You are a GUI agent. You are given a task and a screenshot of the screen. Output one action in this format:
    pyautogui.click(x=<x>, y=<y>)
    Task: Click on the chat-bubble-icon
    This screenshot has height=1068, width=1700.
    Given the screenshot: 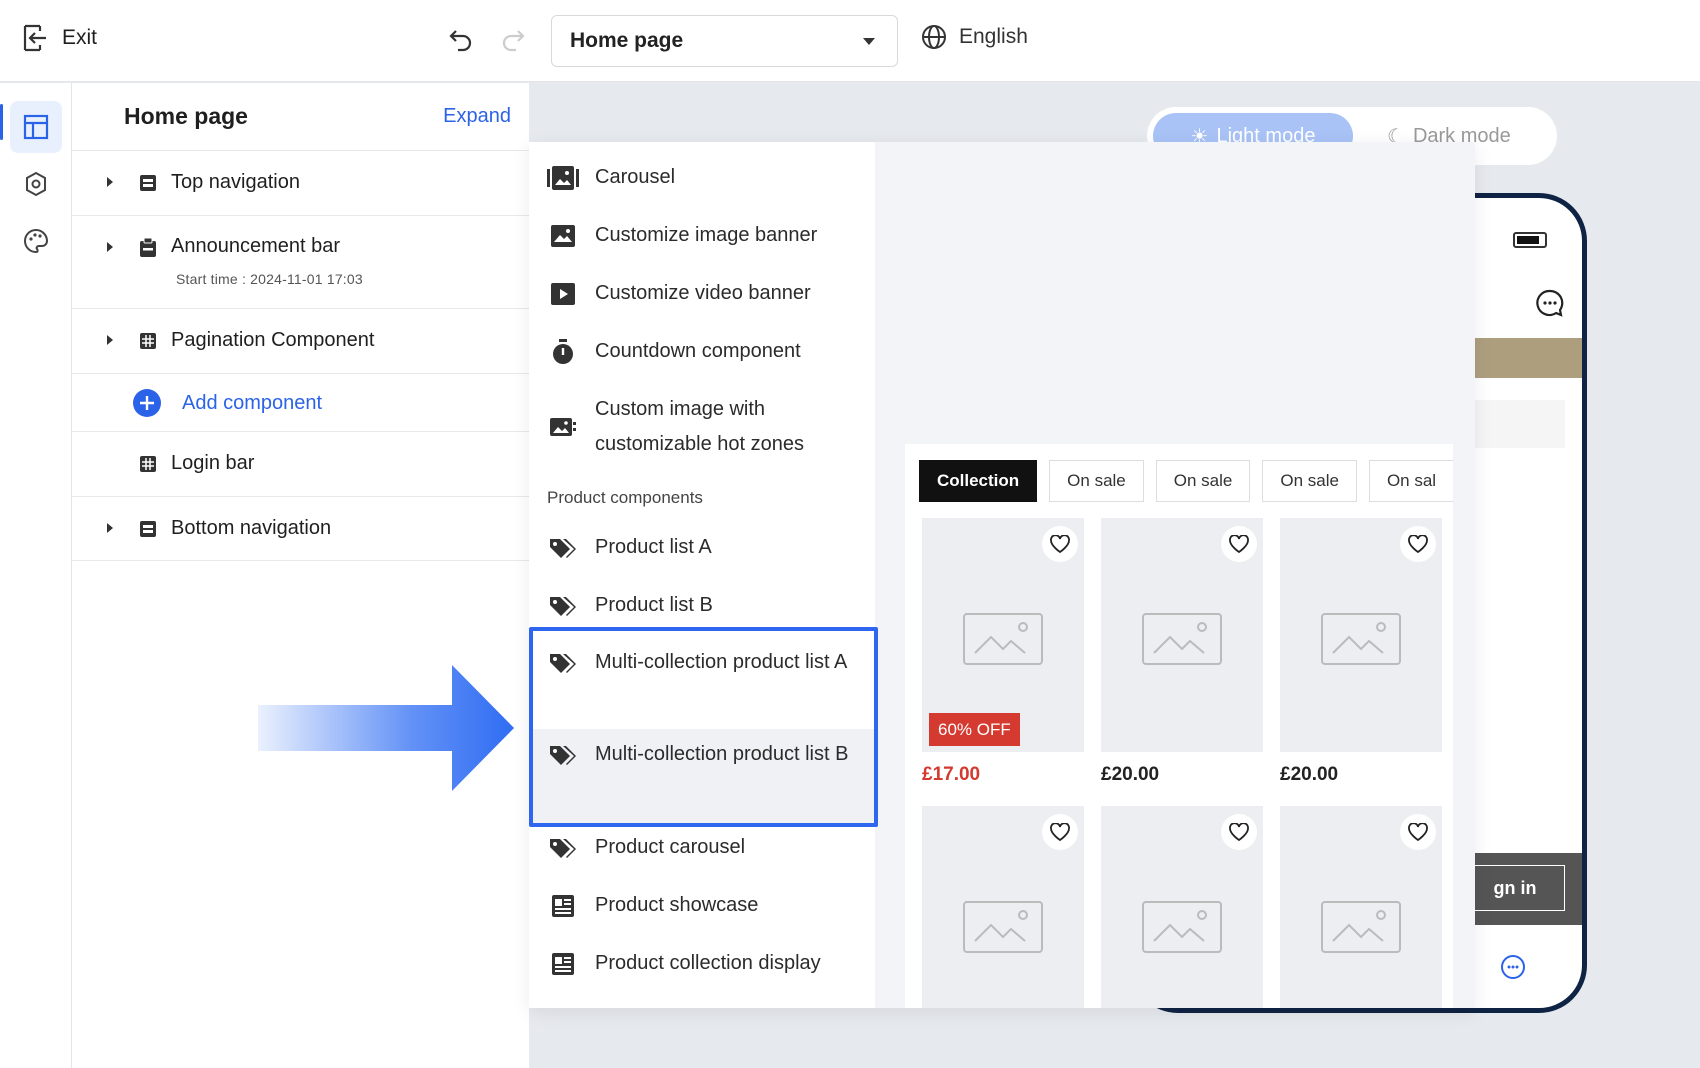 What is the action you would take?
    pyautogui.click(x=1550, y=303)
    